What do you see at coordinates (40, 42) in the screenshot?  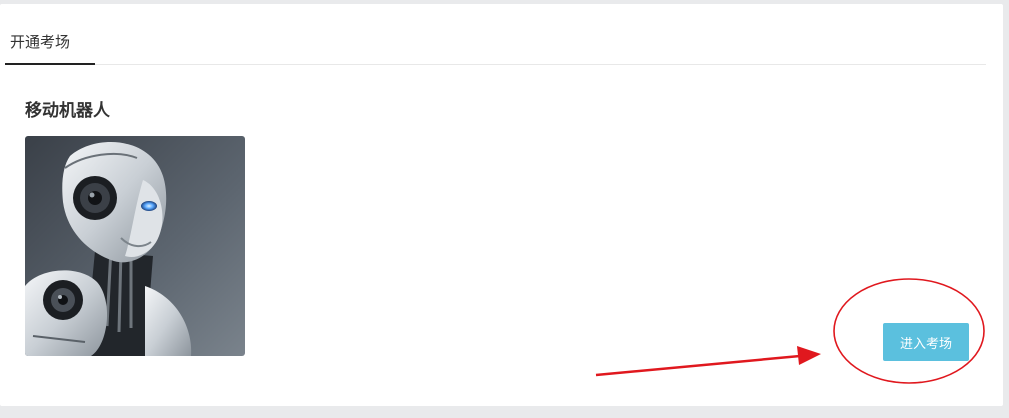 I see `tab-label: 开通考场` at bounding box center [40, 42].